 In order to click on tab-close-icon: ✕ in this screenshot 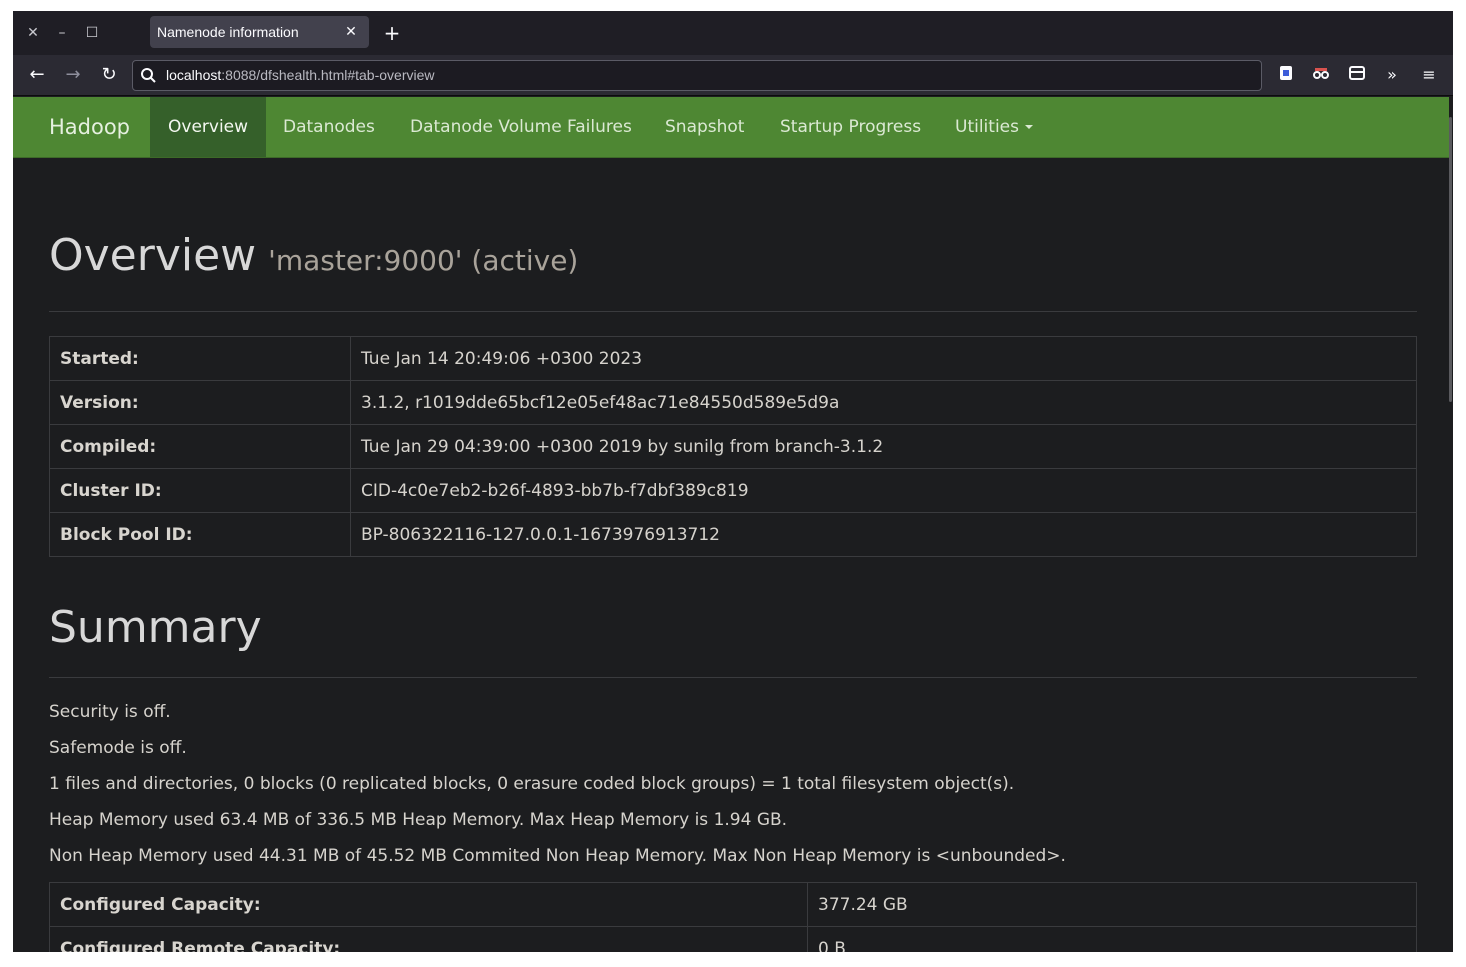, I will do `click(351, 32)`.